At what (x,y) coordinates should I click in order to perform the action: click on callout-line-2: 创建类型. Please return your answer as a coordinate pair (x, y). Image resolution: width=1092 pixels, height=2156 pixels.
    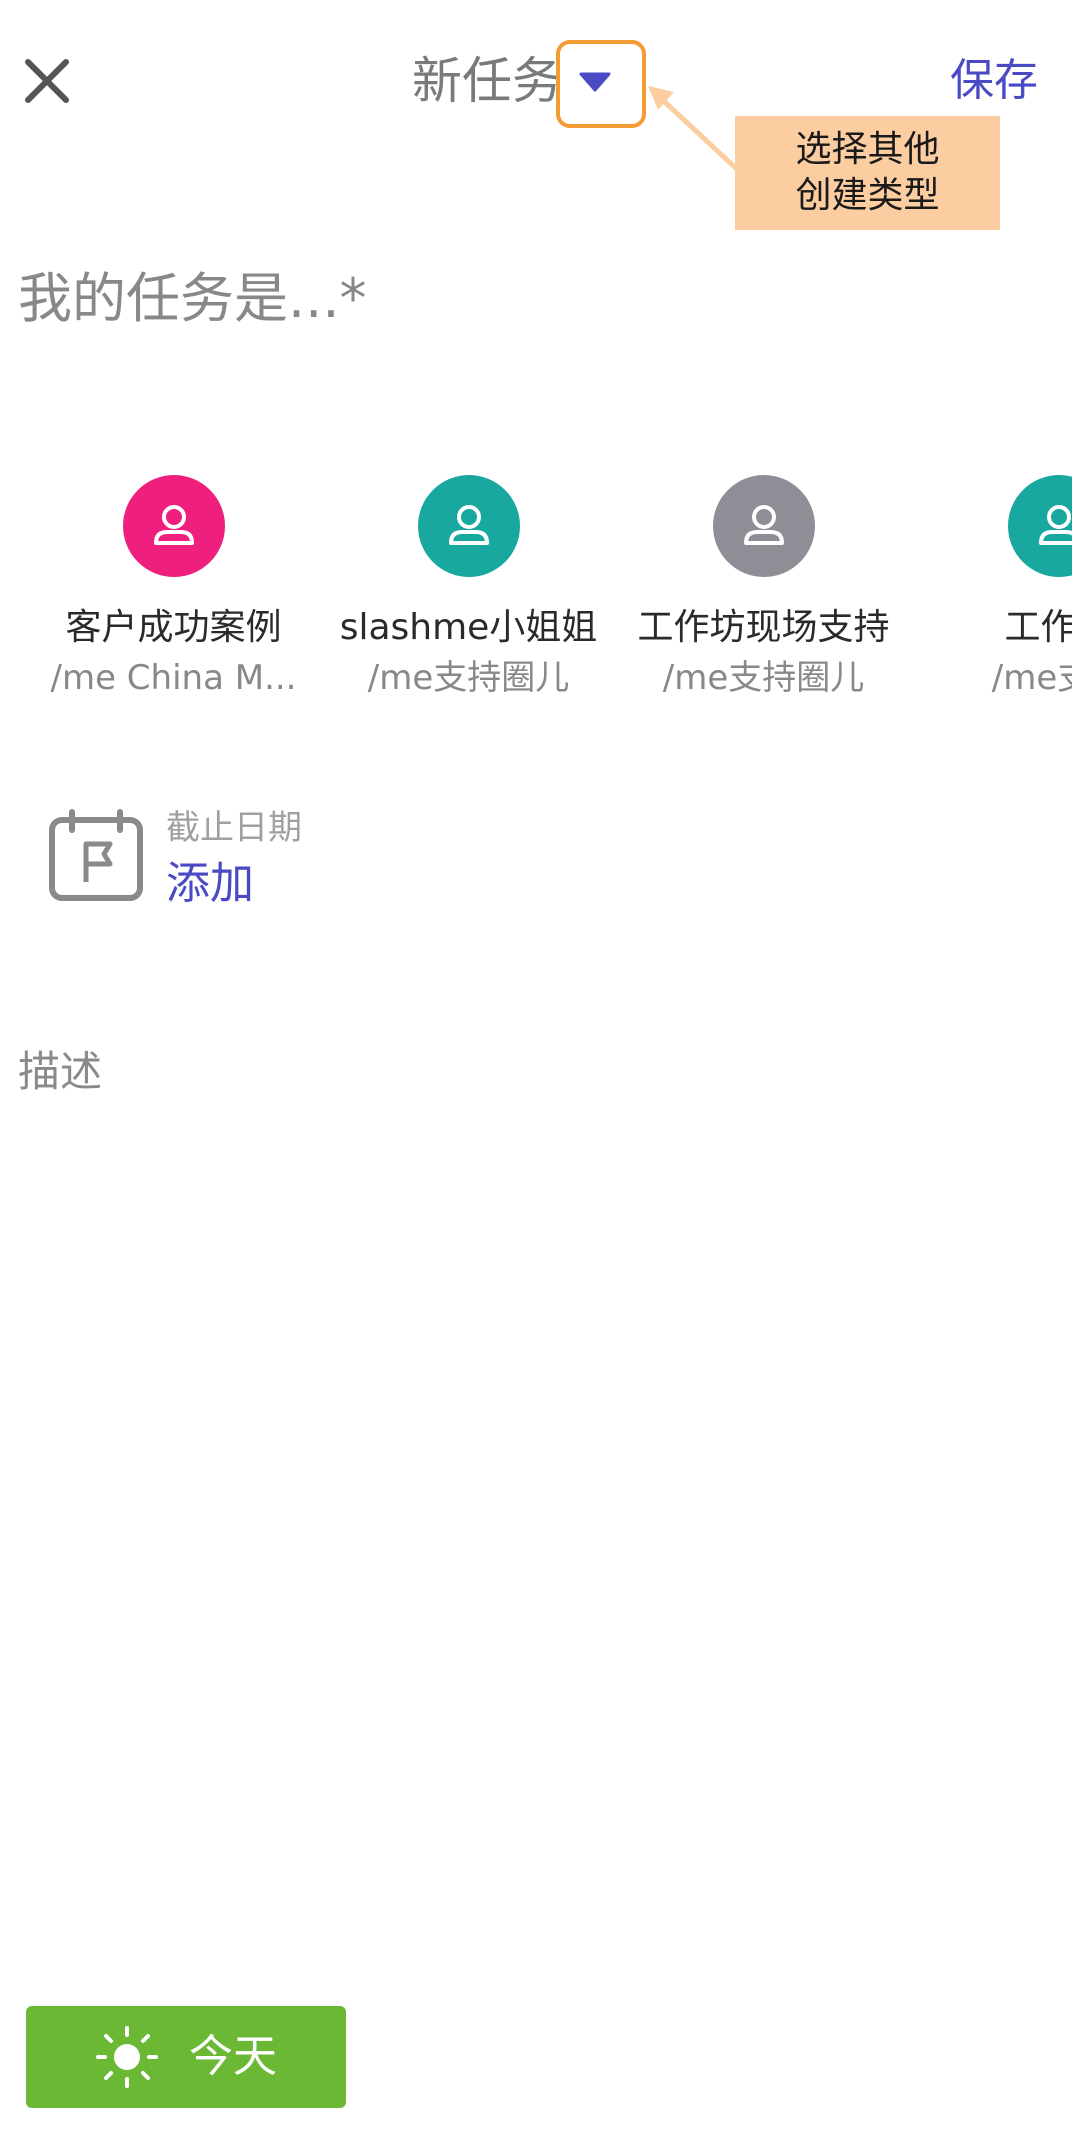
    Looking at the image, I should click on (867, 195).